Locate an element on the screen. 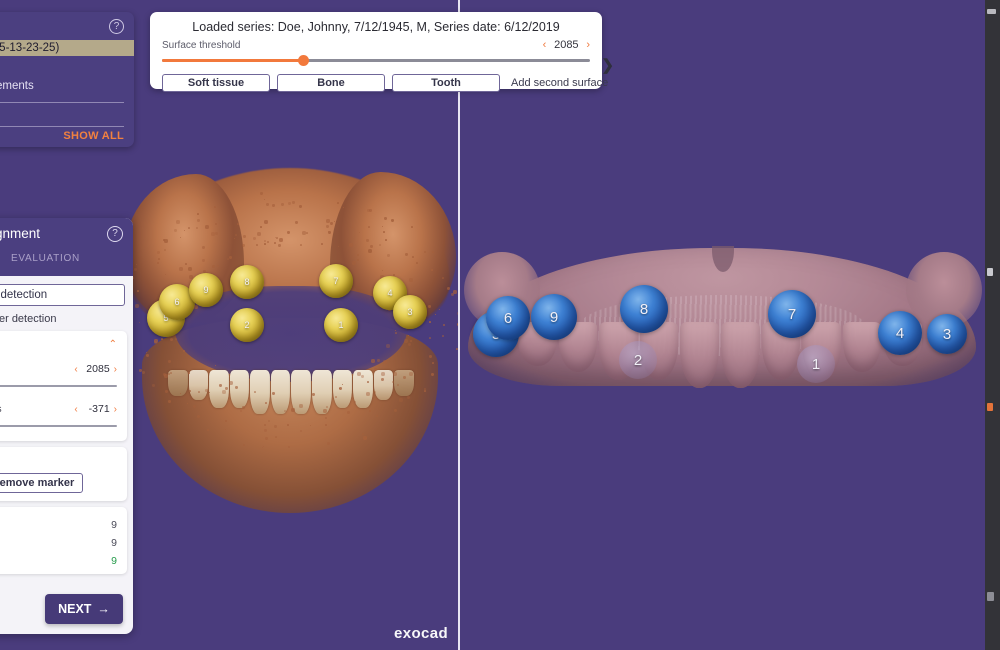 The width and height of the screenshot is (1000, 650). threshold-prosthesis-row: hold prosthesis ‹ -371 › is located at coordinates (58, 409).